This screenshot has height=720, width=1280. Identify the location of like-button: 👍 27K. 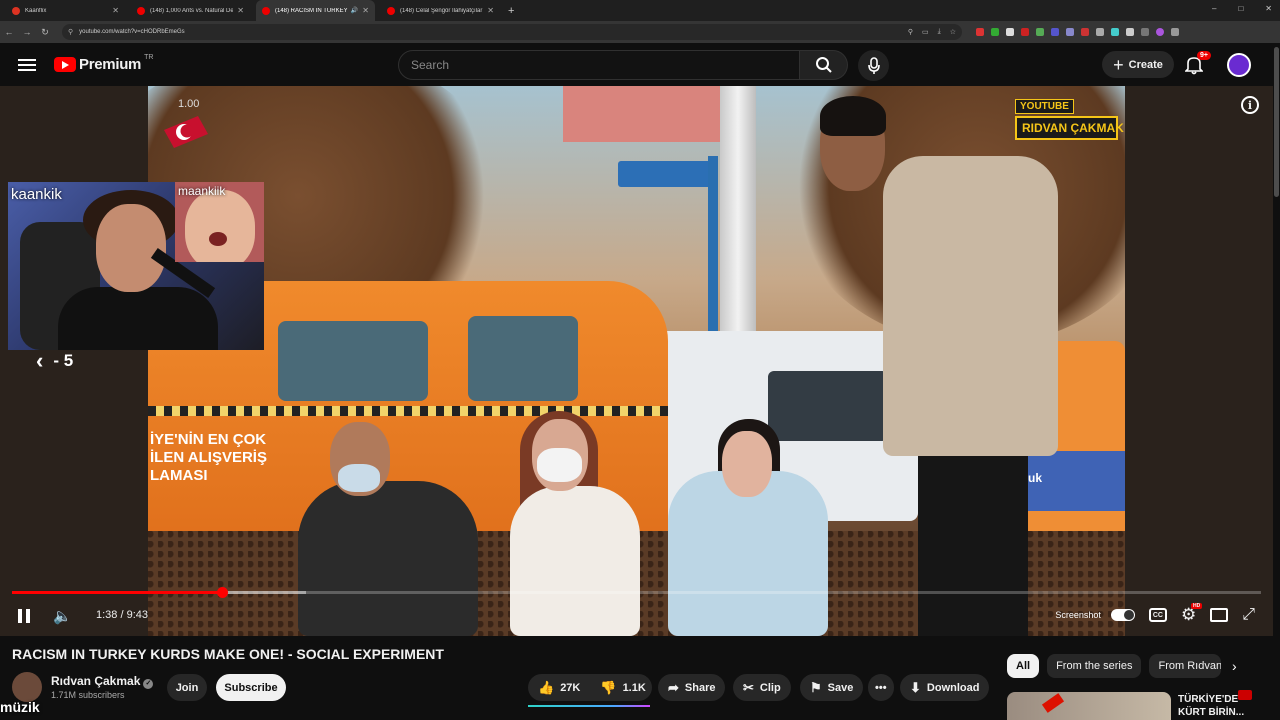
(559, 687).